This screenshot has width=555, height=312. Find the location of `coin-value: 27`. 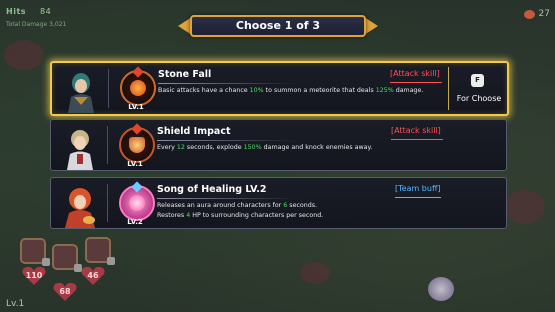

coin-value: 27 is located at coordinates (544, 14).